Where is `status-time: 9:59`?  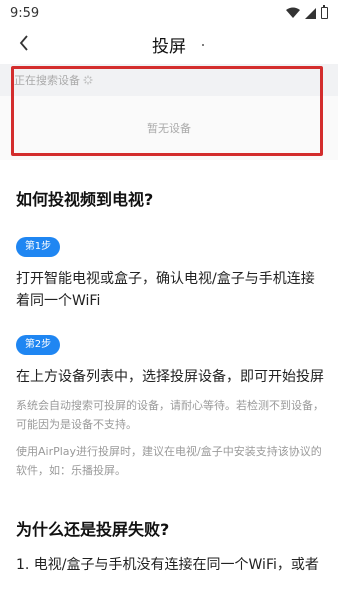 status-time: 9:59 is located at coordinates (25, 13).